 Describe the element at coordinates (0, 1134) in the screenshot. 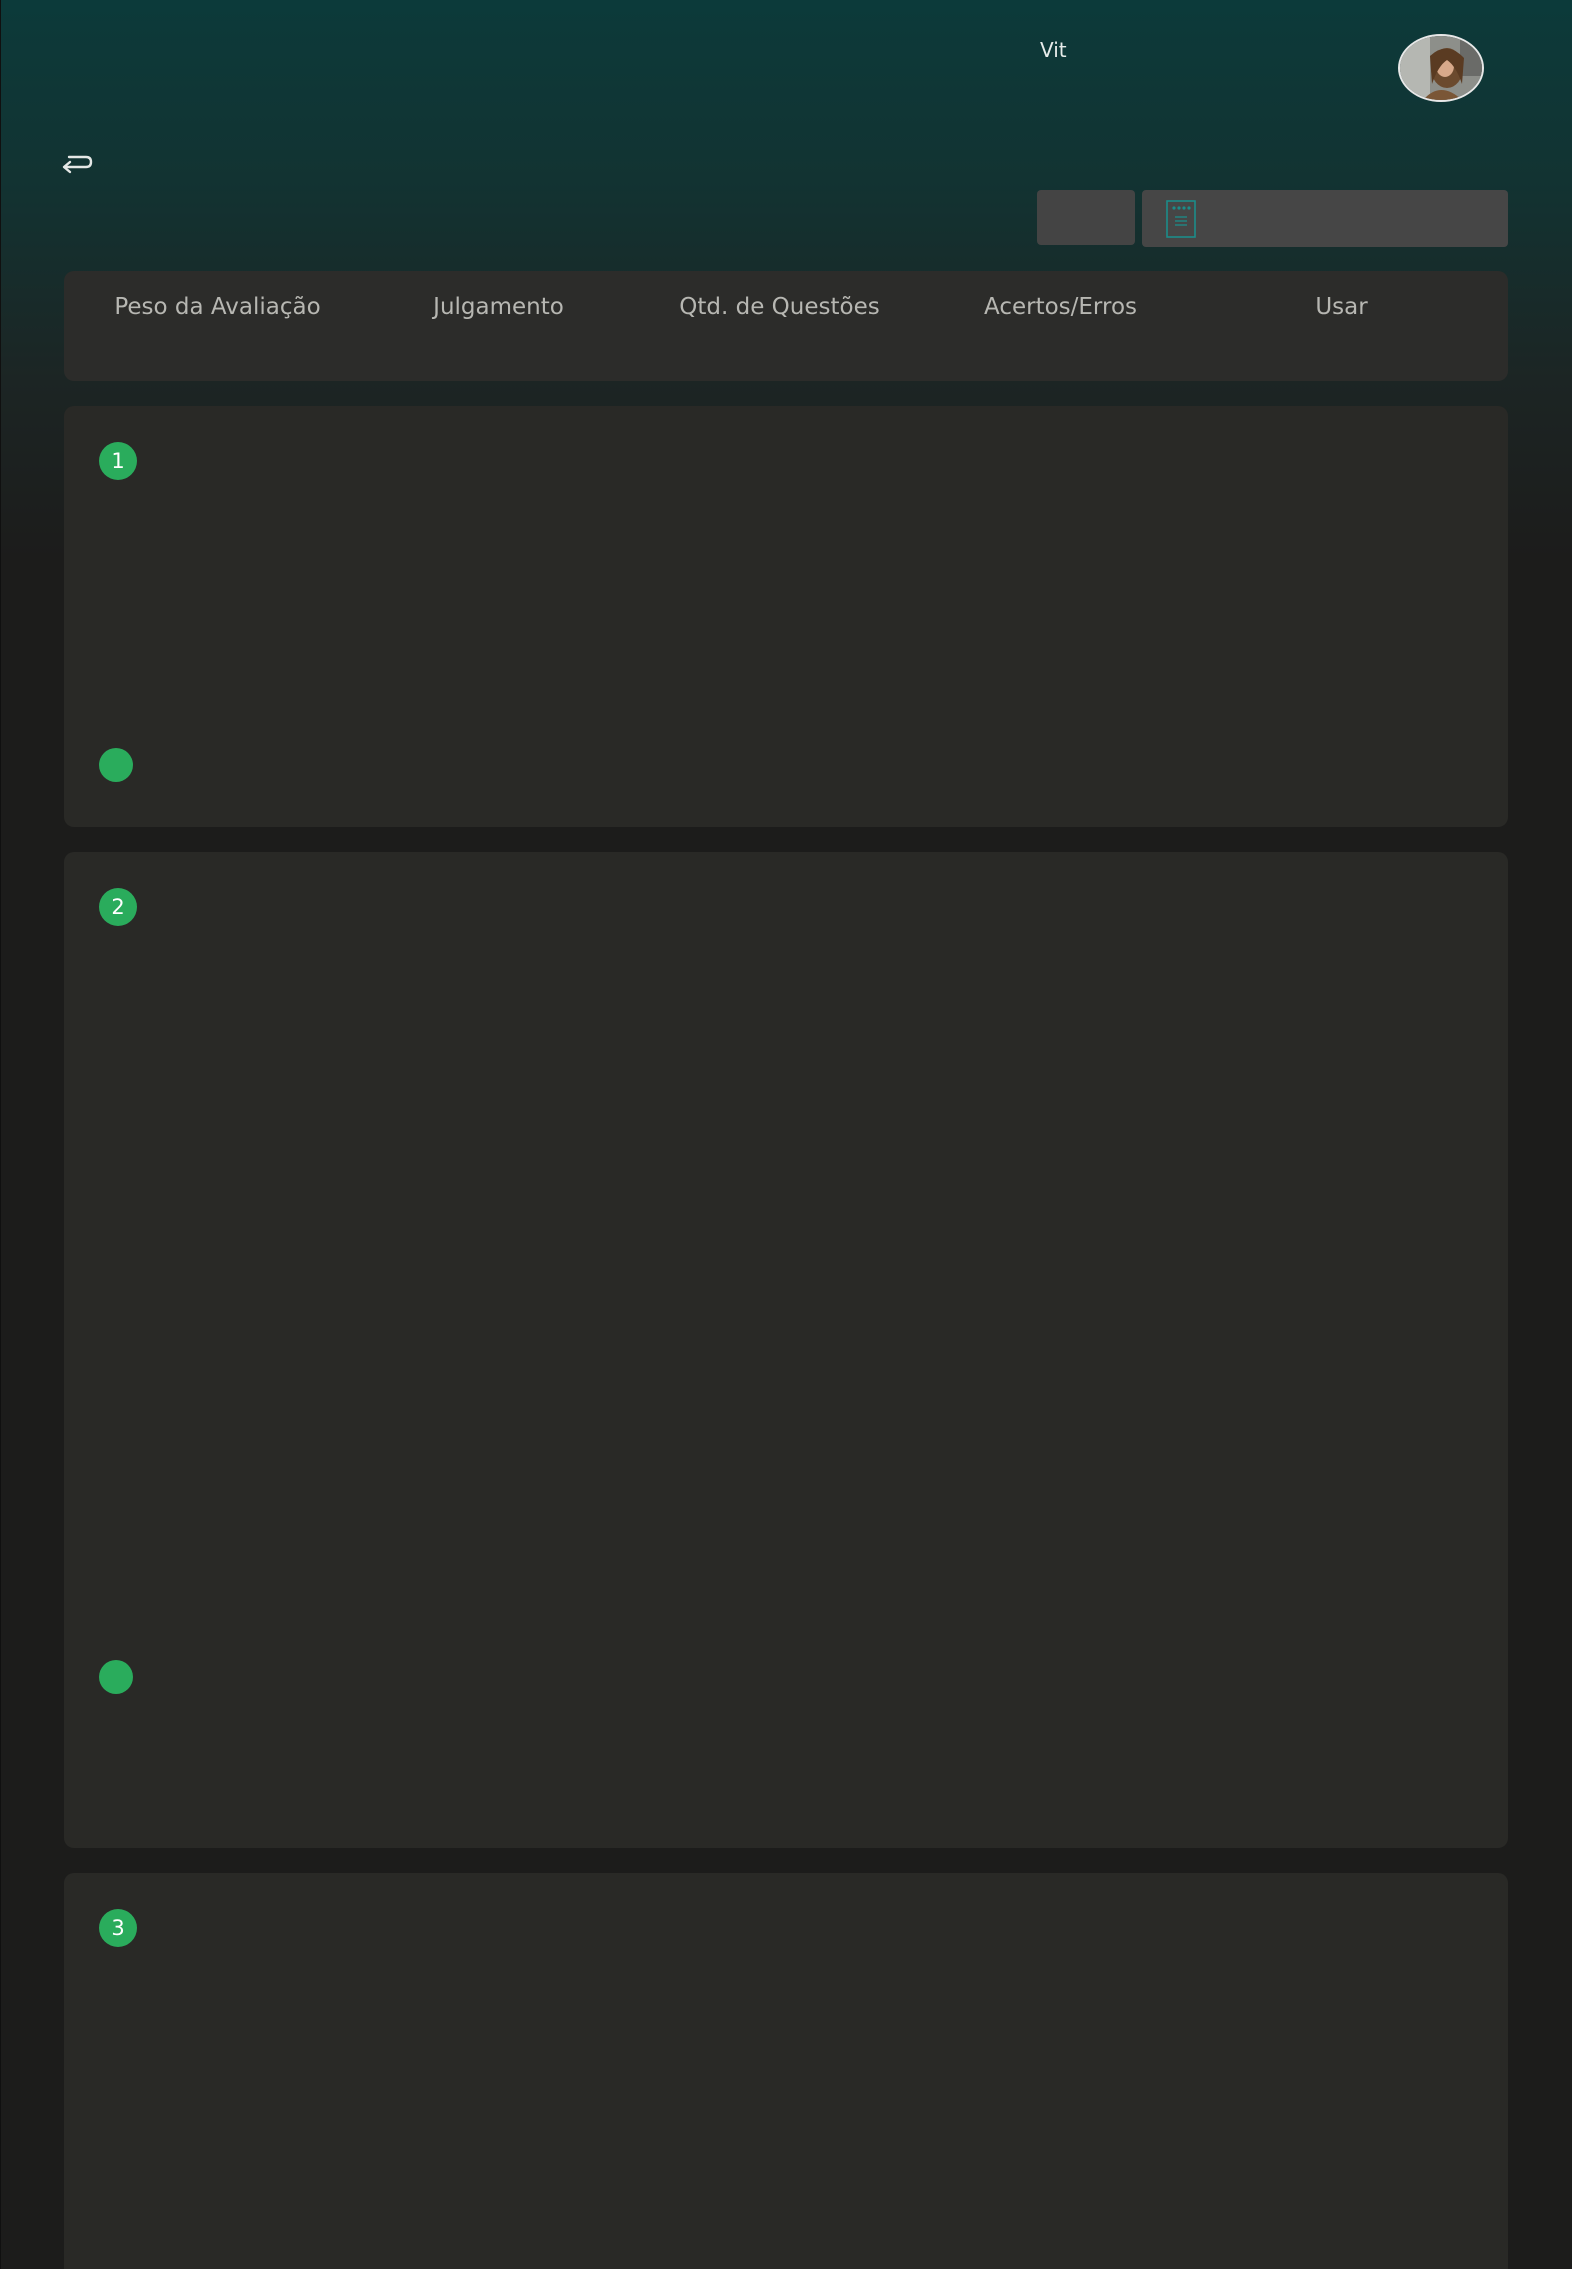

I see `left-edge-divider` at that location.